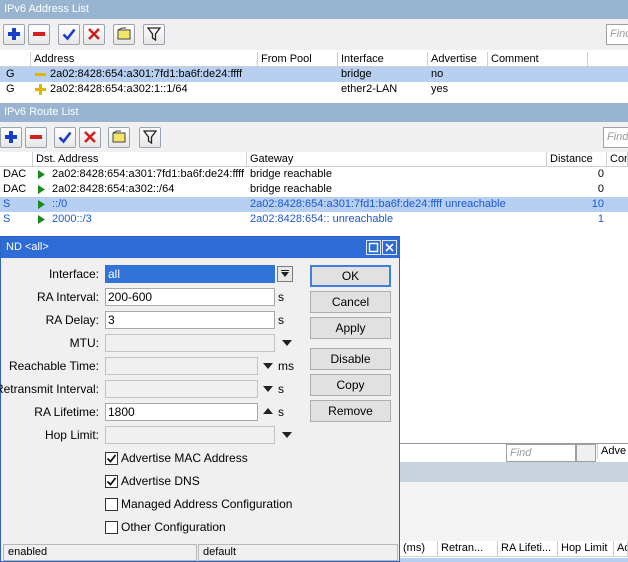  Describe the element at coordinates (350, 302) in the screenshot. I see `cancel-button: Cancel` at that location.